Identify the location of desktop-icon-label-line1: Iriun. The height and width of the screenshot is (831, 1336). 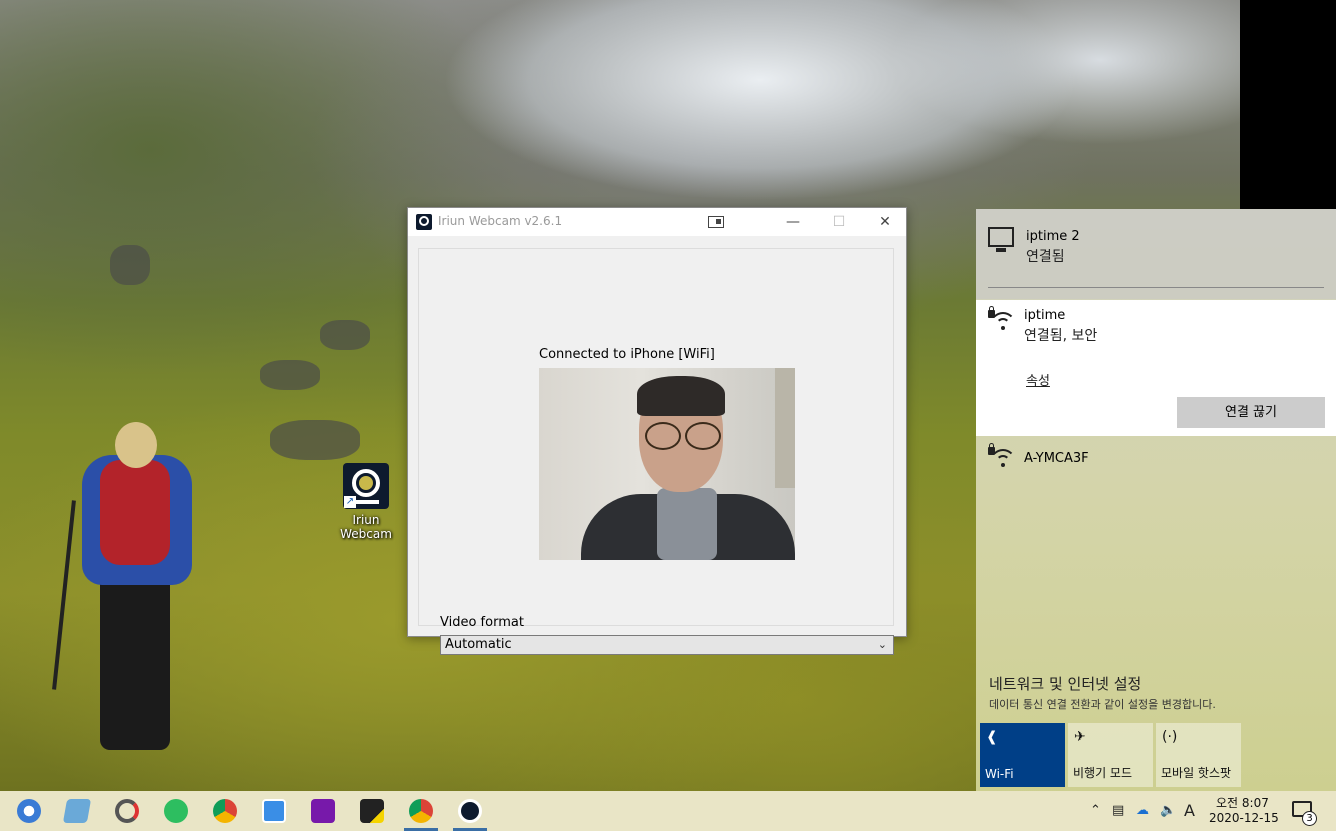
(366, 520).